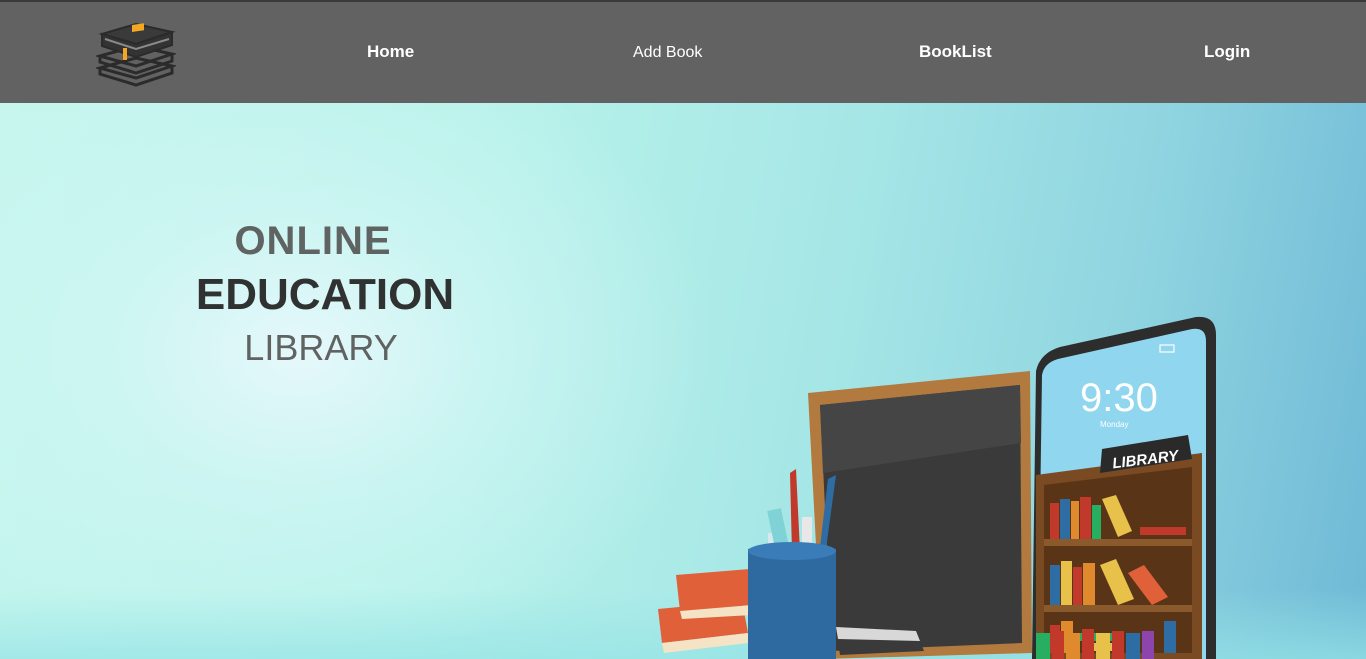 Image resolution: width=1366 pixels, height=659 pixels. What do you see at coordinates (920, 515) in the screenshot?
I see `chalkboard-image` at bounding box center [920, 515].